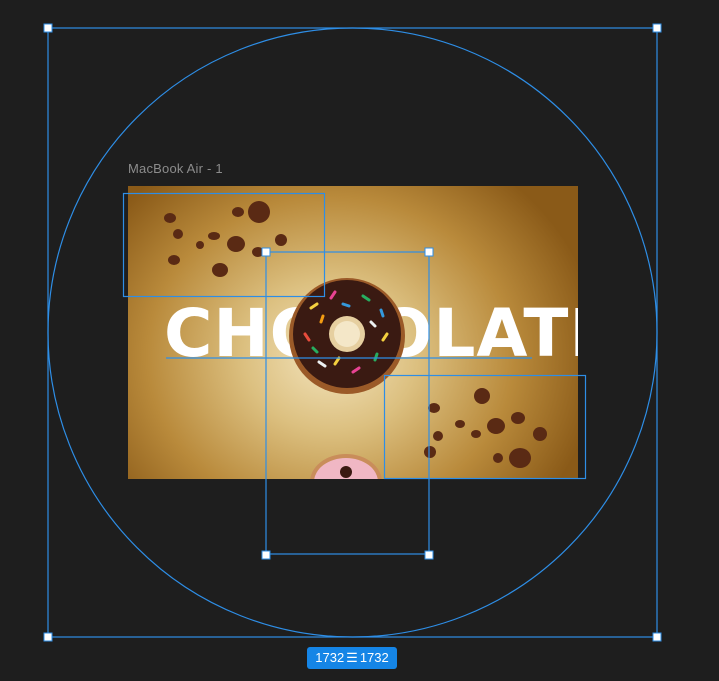 The height and width of the screenshot is (681, 719). I want to click on height-label: 1732, so click(374, 657).